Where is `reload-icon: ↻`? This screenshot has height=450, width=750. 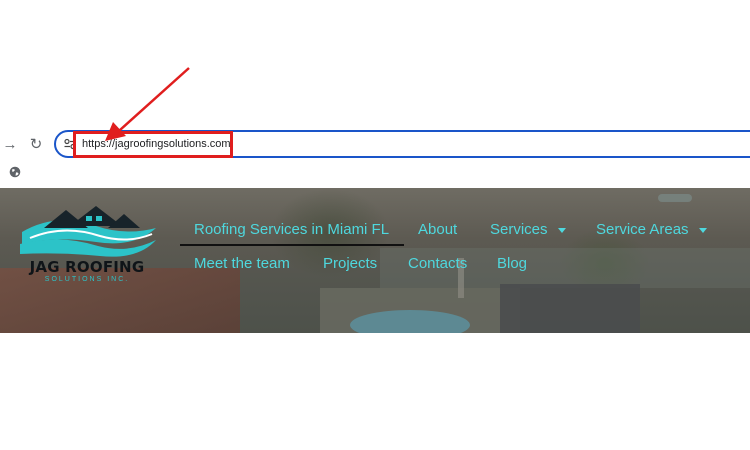 reload-icon: ↻ is located at coordinates (36, 145).